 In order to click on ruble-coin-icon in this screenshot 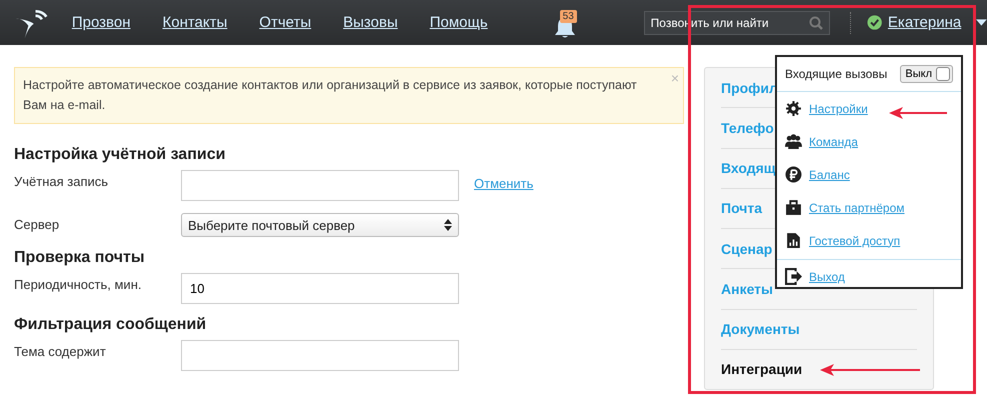, I will do `click(793, 174)`.